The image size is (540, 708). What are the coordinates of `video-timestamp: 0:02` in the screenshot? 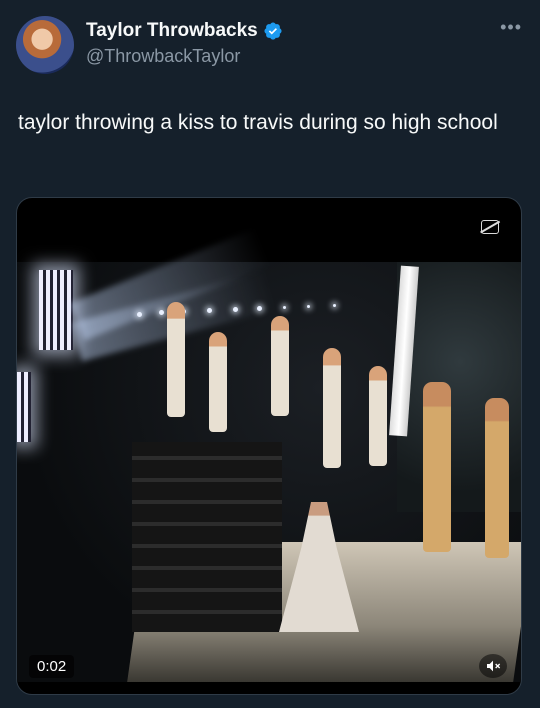 It's located at (52, 666).